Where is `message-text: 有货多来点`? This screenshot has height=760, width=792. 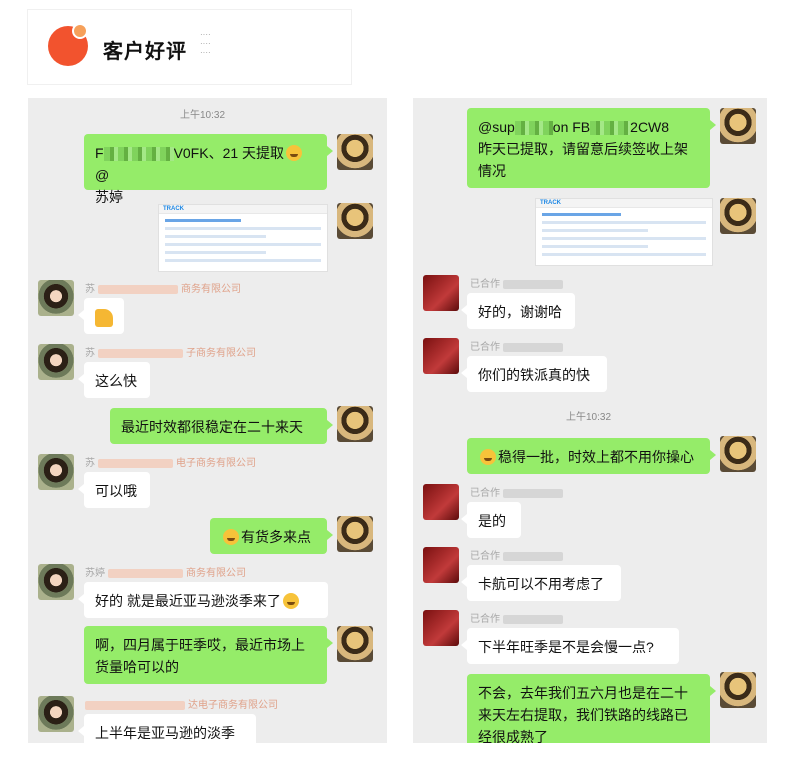
message-text: 有货多来点 is located at coordinates (276, 537).